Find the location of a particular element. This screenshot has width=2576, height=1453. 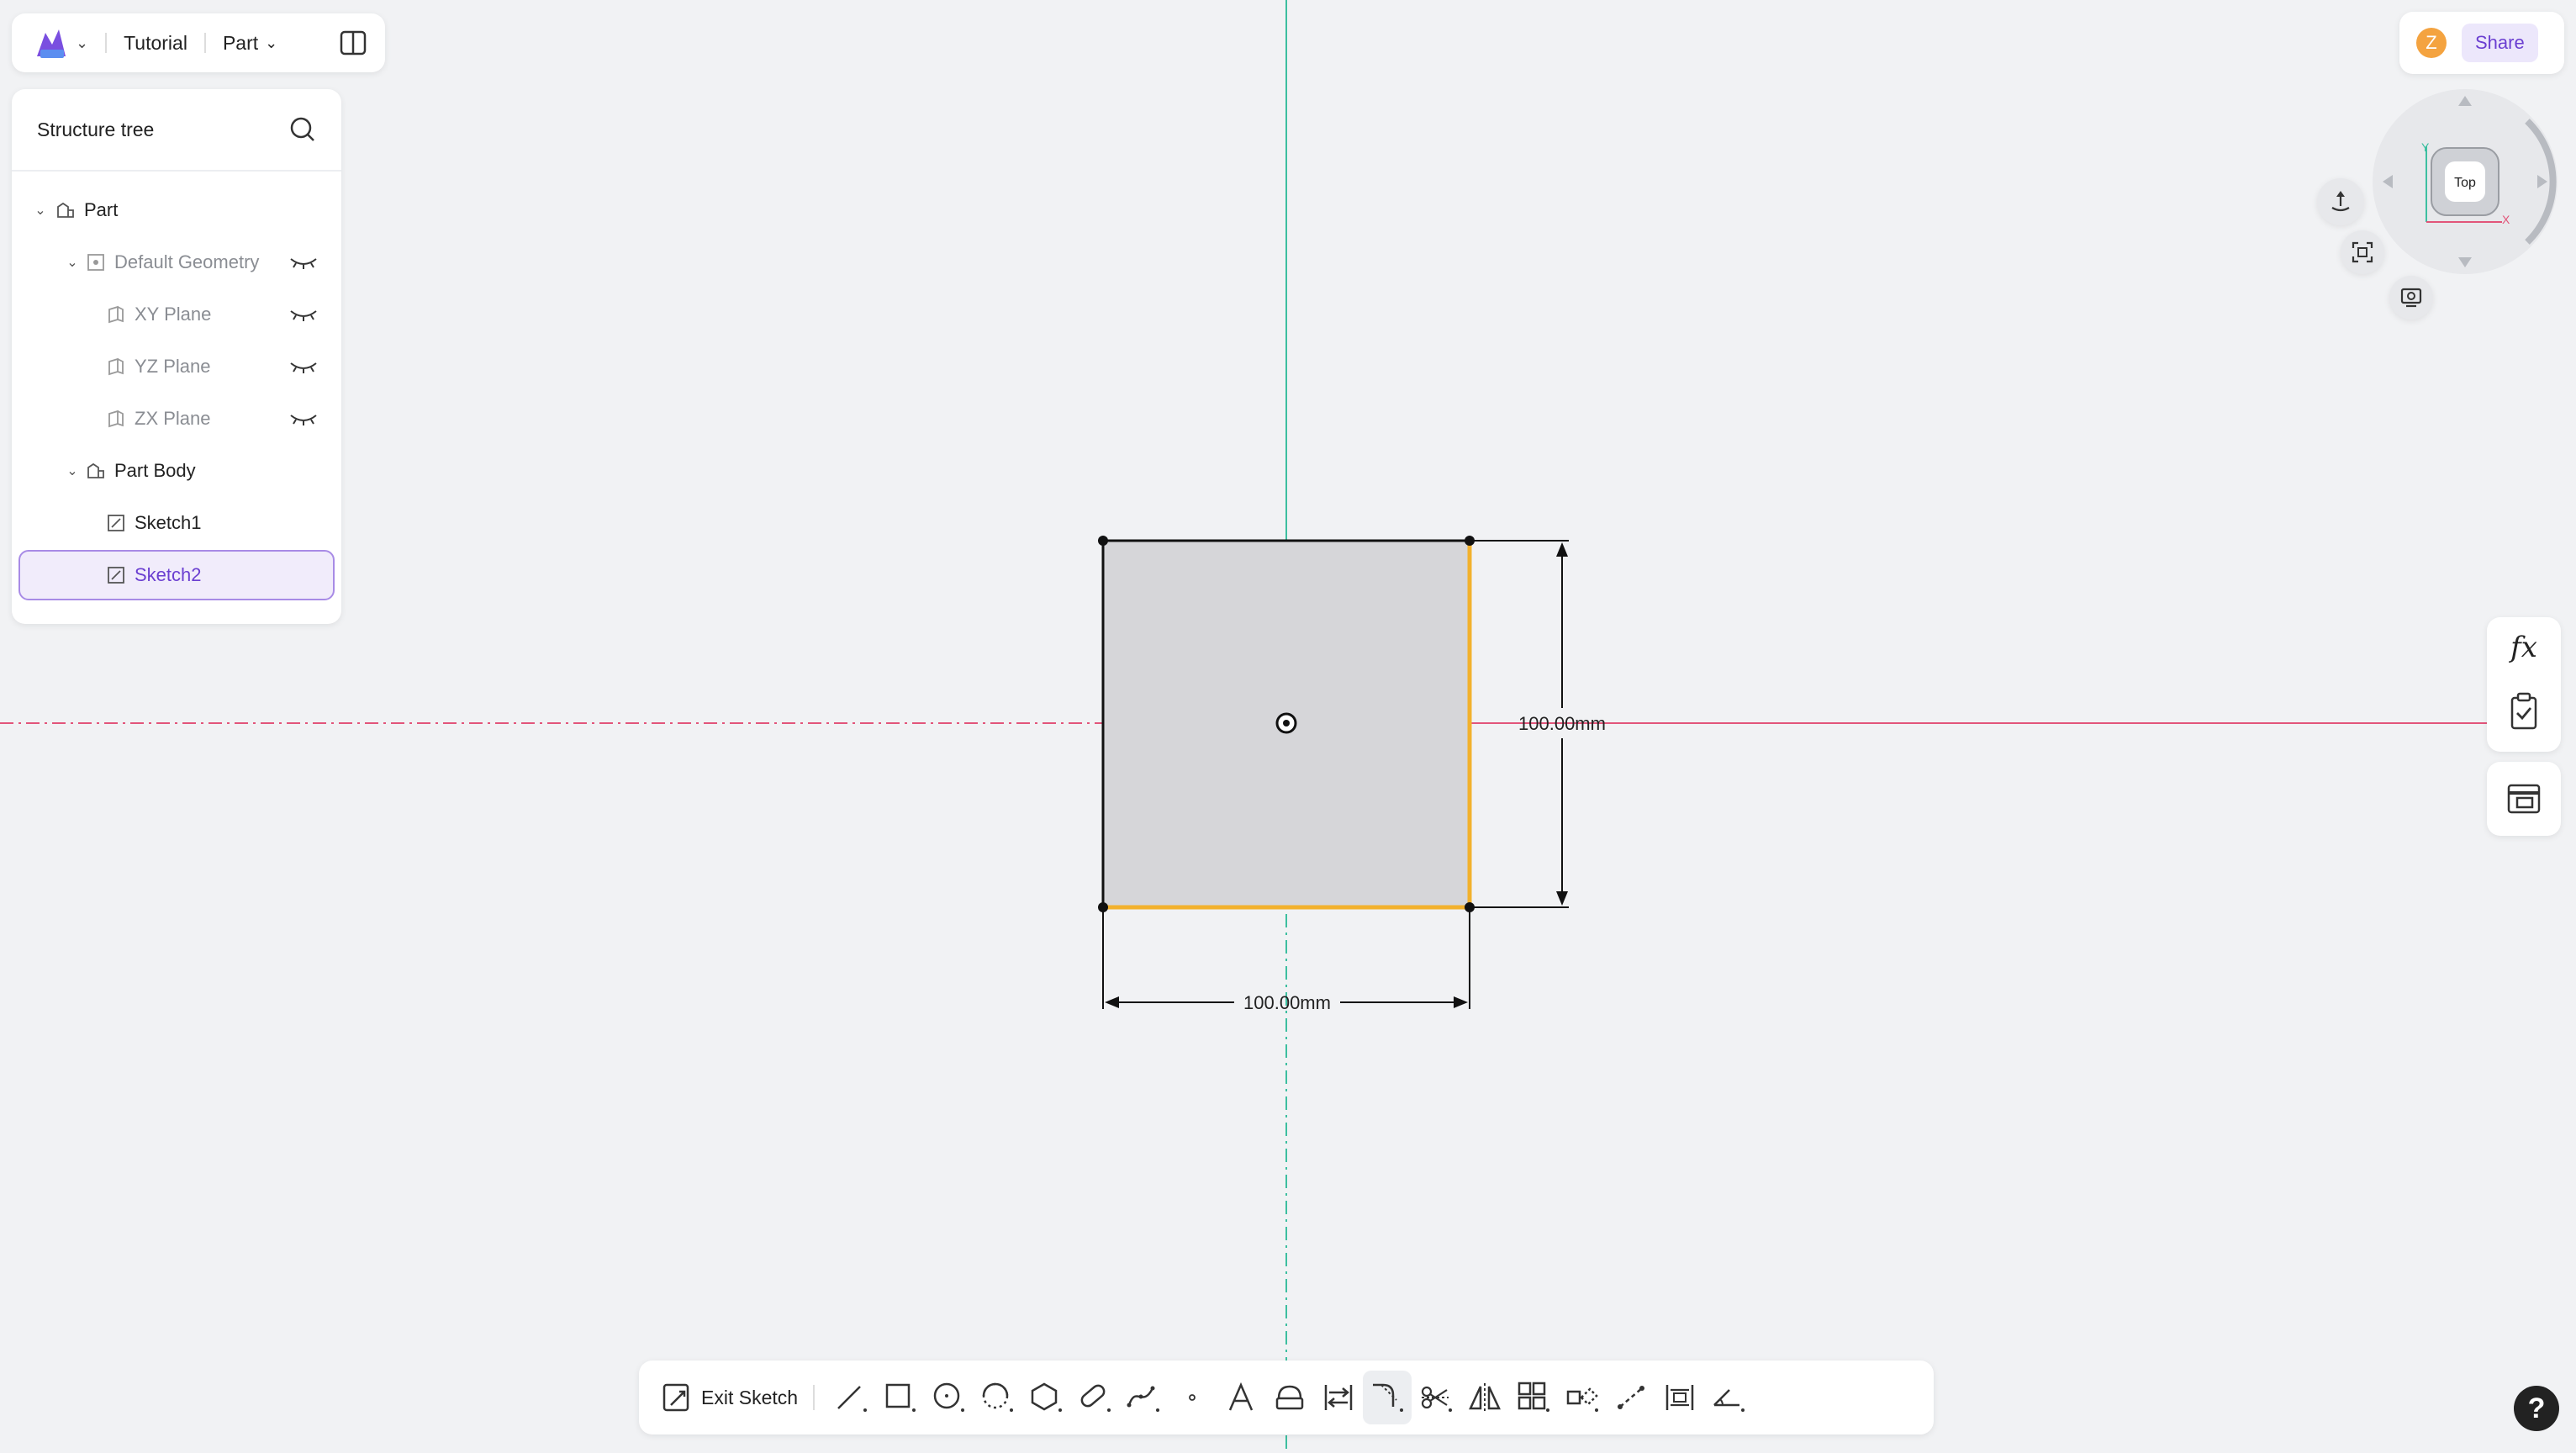

tree-item-part: ⌄ Part is located at coordinates (177, 210).